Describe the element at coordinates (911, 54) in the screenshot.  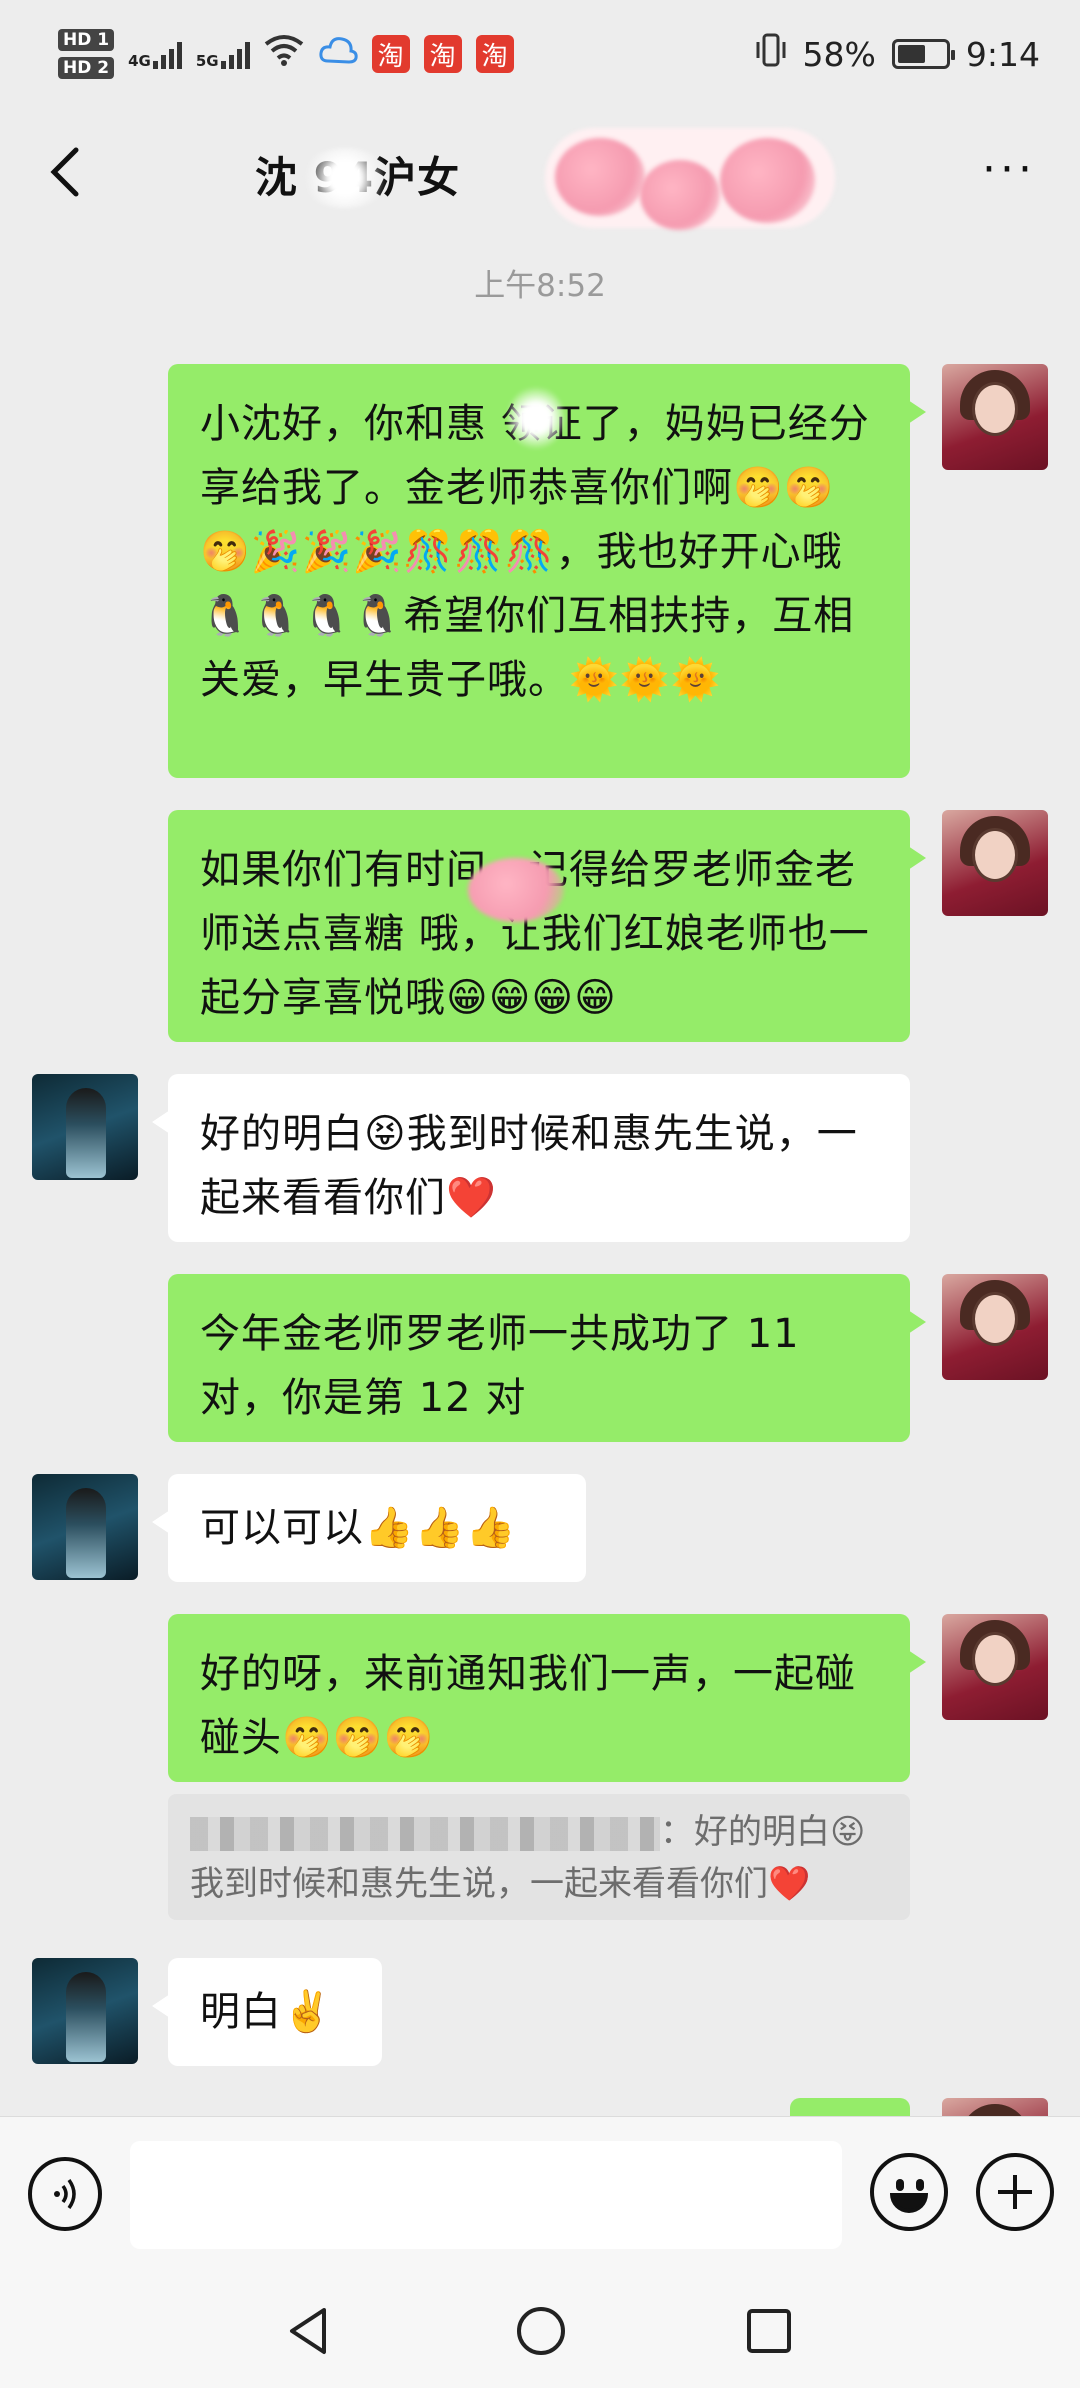
I see `battery-level` at that location.